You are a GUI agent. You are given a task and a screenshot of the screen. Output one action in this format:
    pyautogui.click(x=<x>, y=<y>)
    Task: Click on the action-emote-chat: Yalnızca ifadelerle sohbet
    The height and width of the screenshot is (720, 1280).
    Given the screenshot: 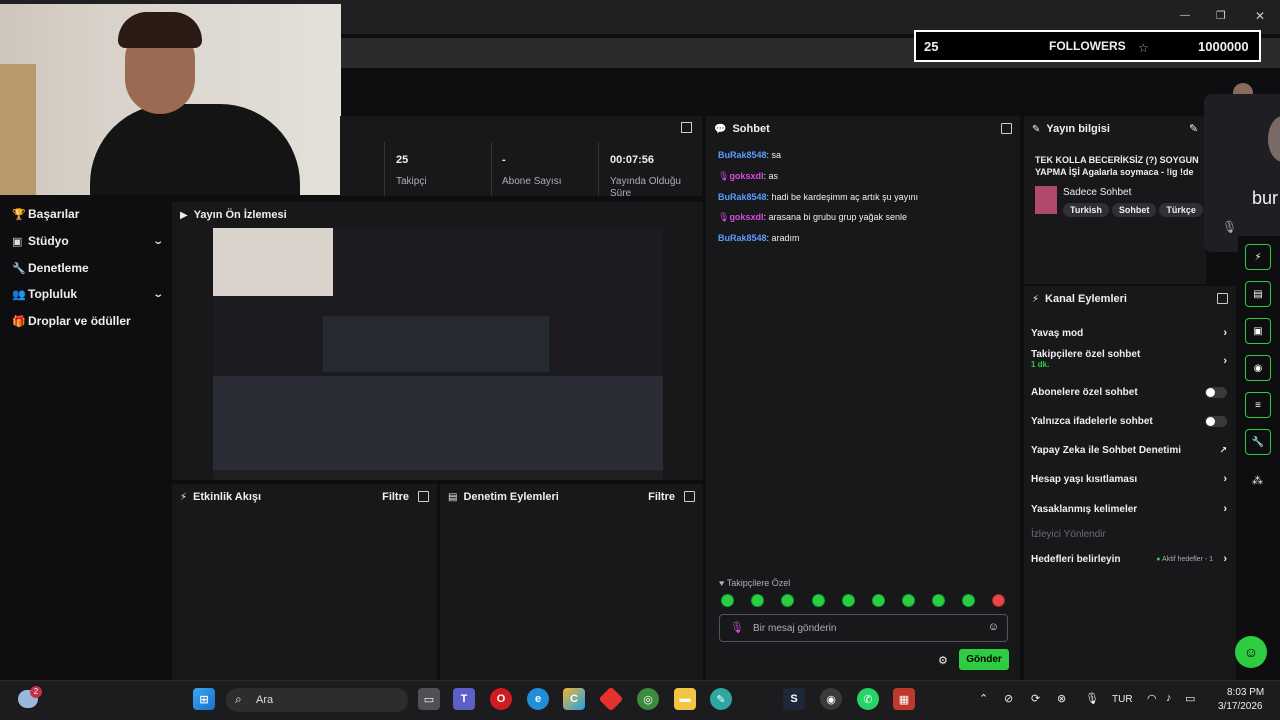 What is the action you would take?
    pyautogui.click(x=1129, y=421)
    